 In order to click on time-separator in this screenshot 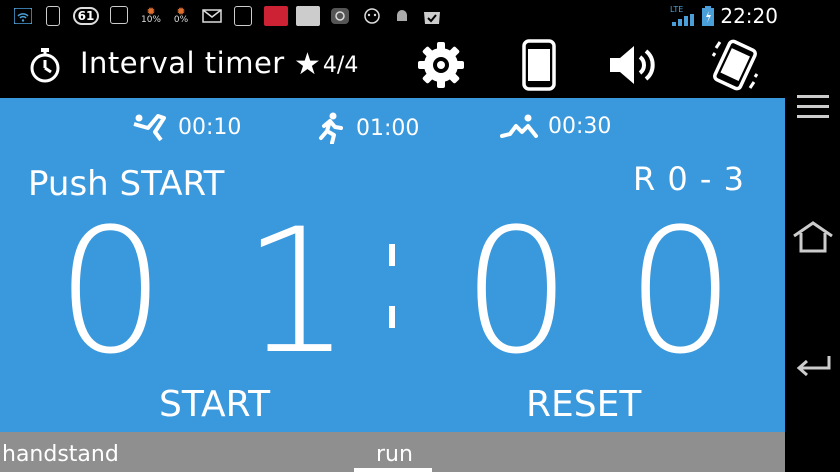, I will do `click(393, 306)`.